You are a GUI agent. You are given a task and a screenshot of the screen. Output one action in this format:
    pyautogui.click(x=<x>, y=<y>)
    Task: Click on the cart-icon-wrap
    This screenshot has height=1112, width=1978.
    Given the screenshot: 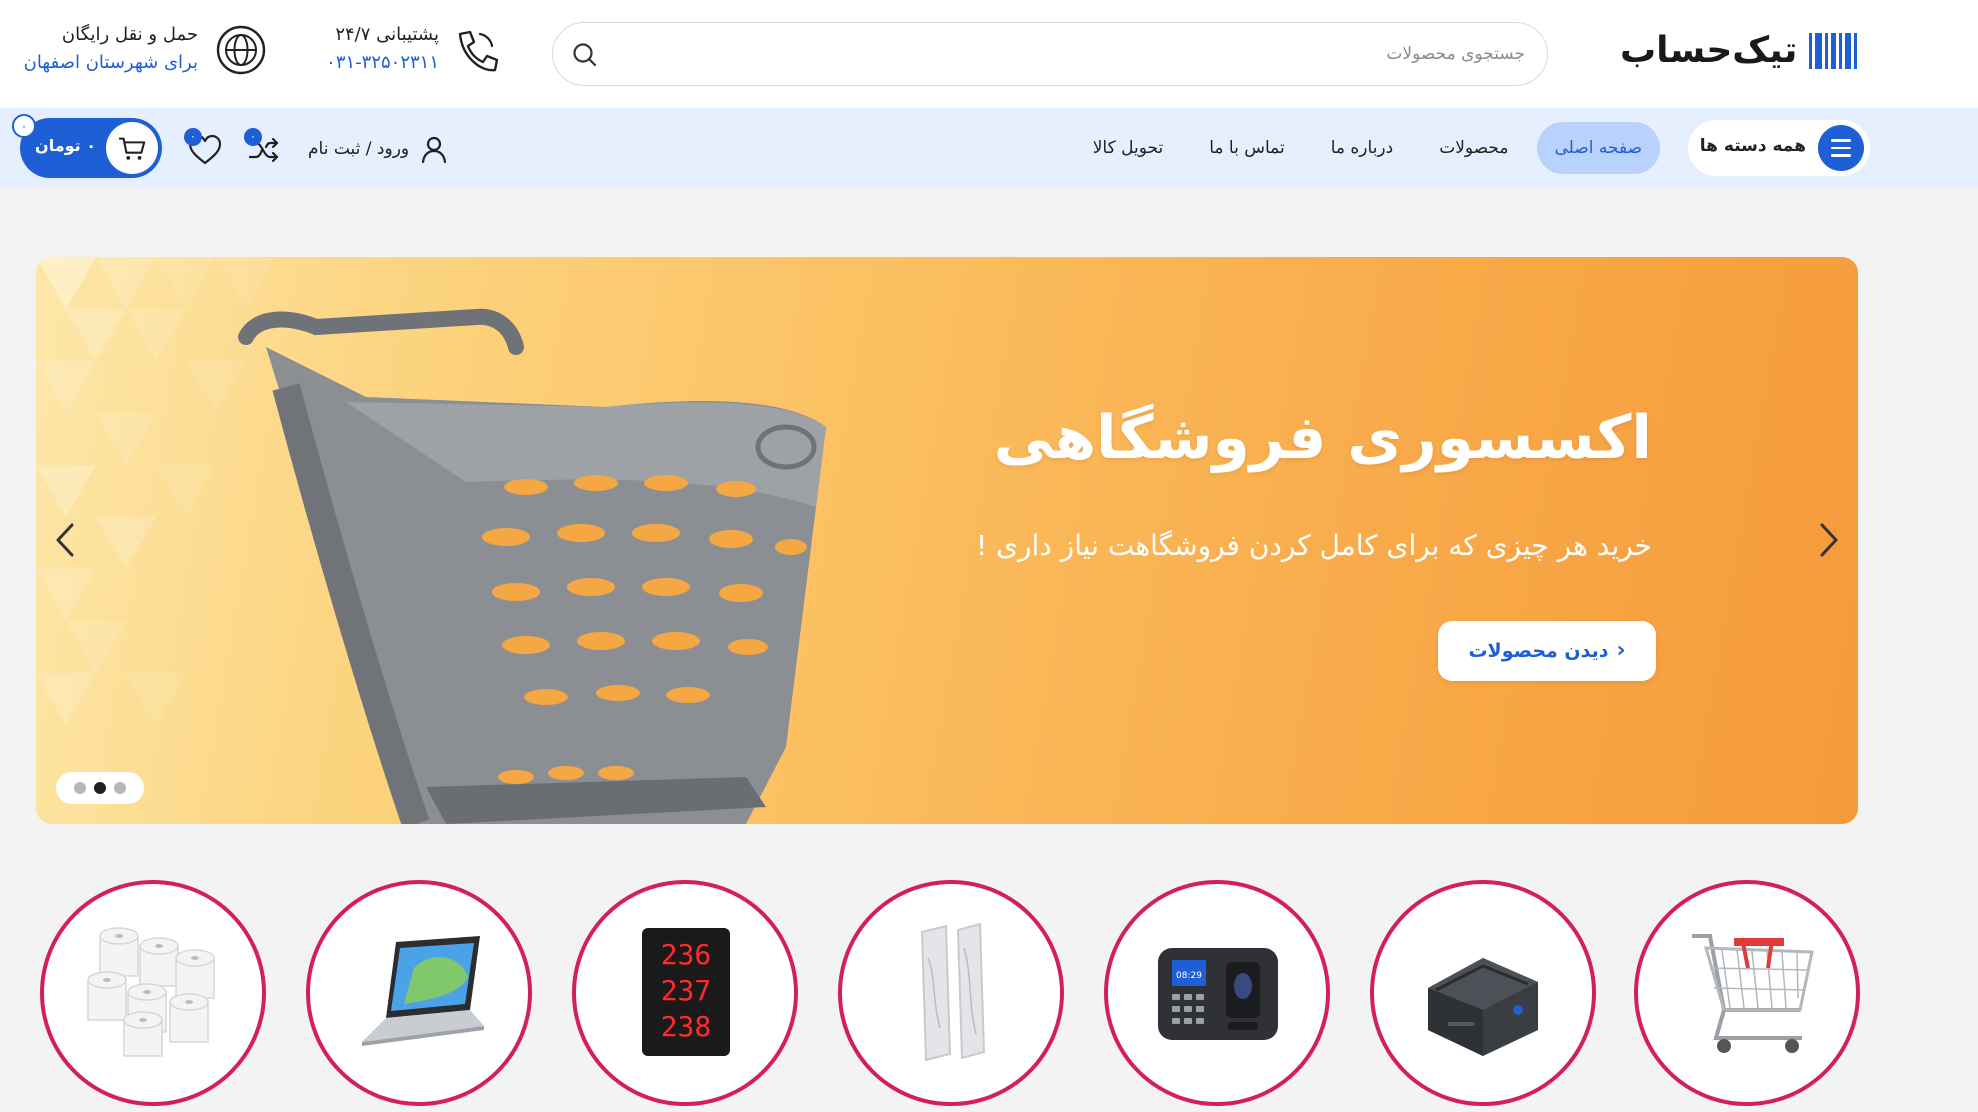 What is the action you would take?
    pyautogui.click(x=132, y=148)
    